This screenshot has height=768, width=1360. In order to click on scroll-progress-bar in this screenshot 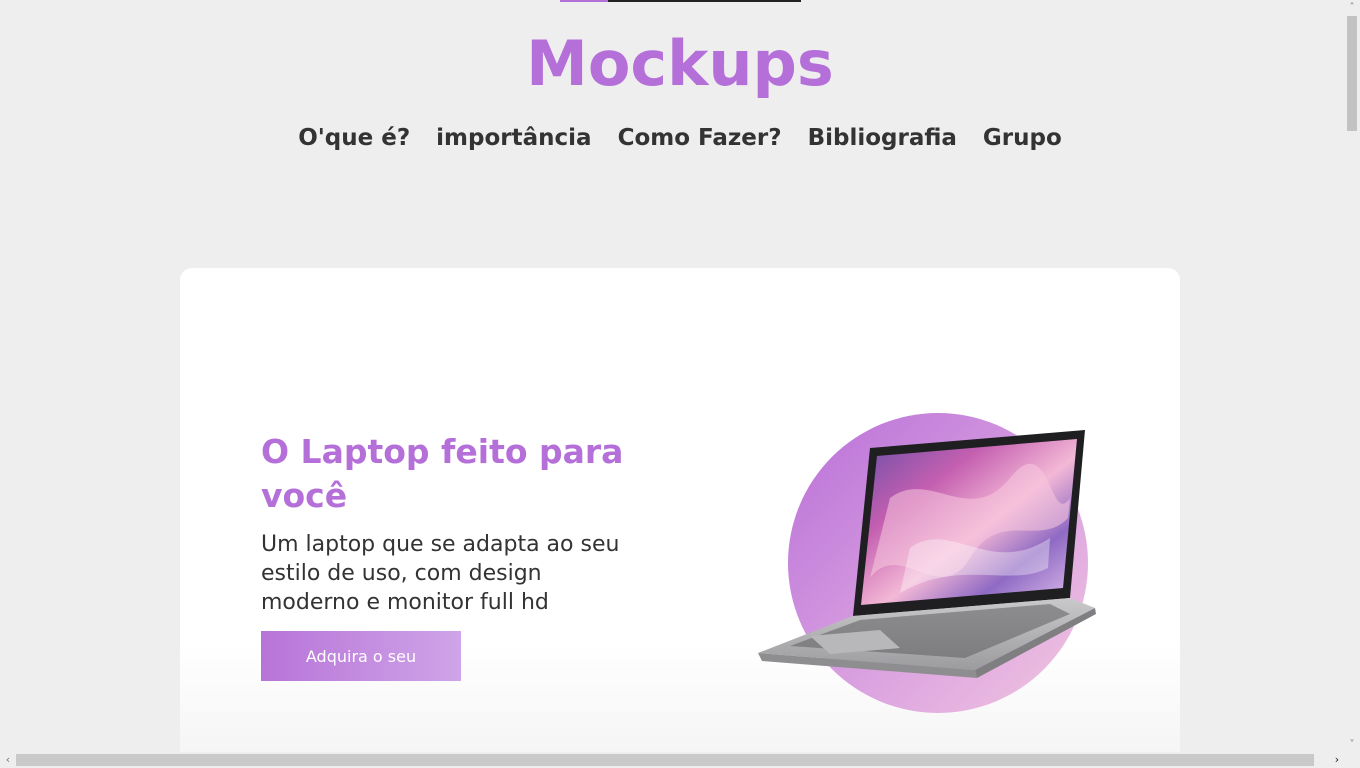, I will do `click(680, 1)`.